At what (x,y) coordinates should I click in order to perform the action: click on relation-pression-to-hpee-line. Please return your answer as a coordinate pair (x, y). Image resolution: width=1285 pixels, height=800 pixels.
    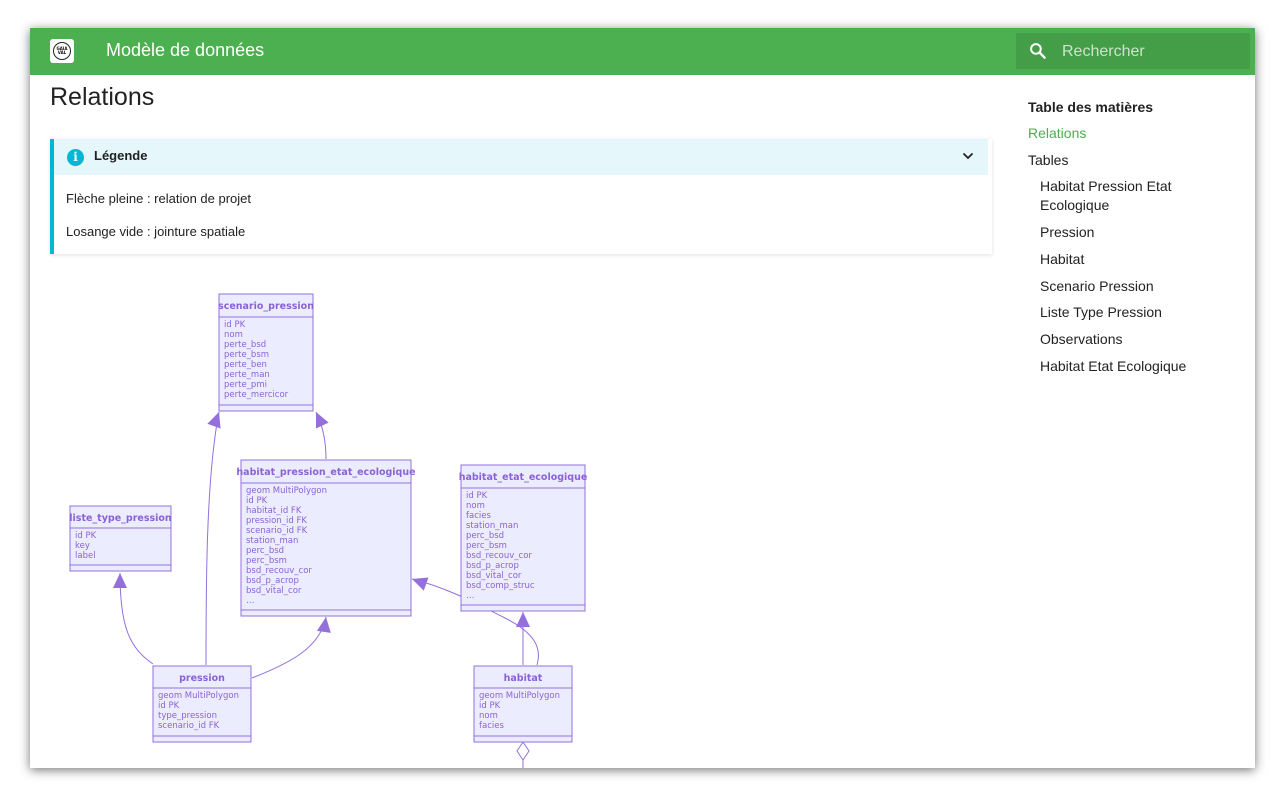
    Looking at the image, I should click on (289, 647).